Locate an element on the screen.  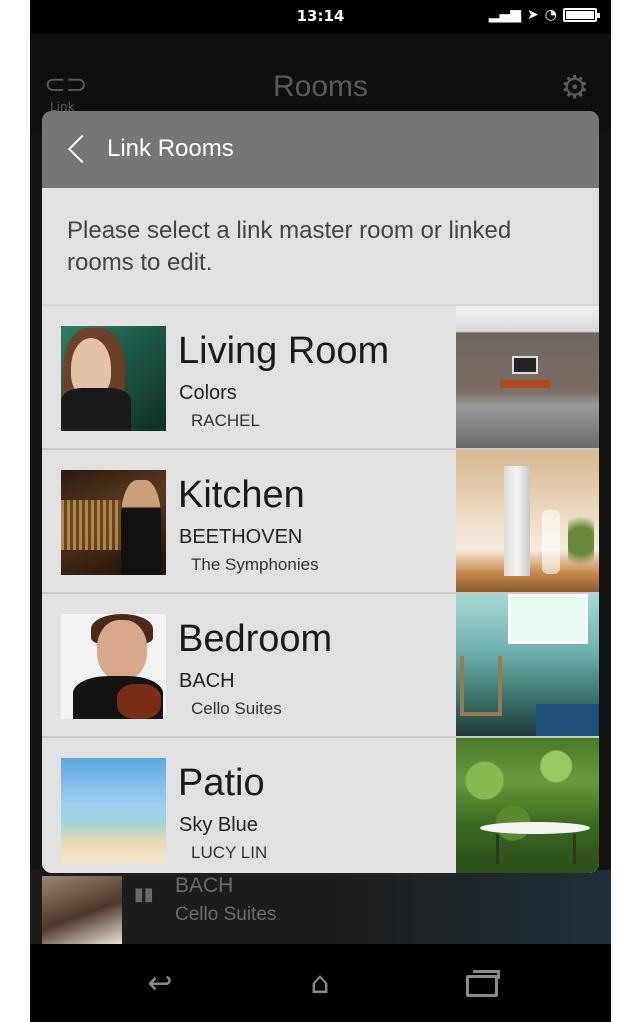
now-playing-bar: ▮▮ BACH Cello Suites is located at coordinates (320, 907).